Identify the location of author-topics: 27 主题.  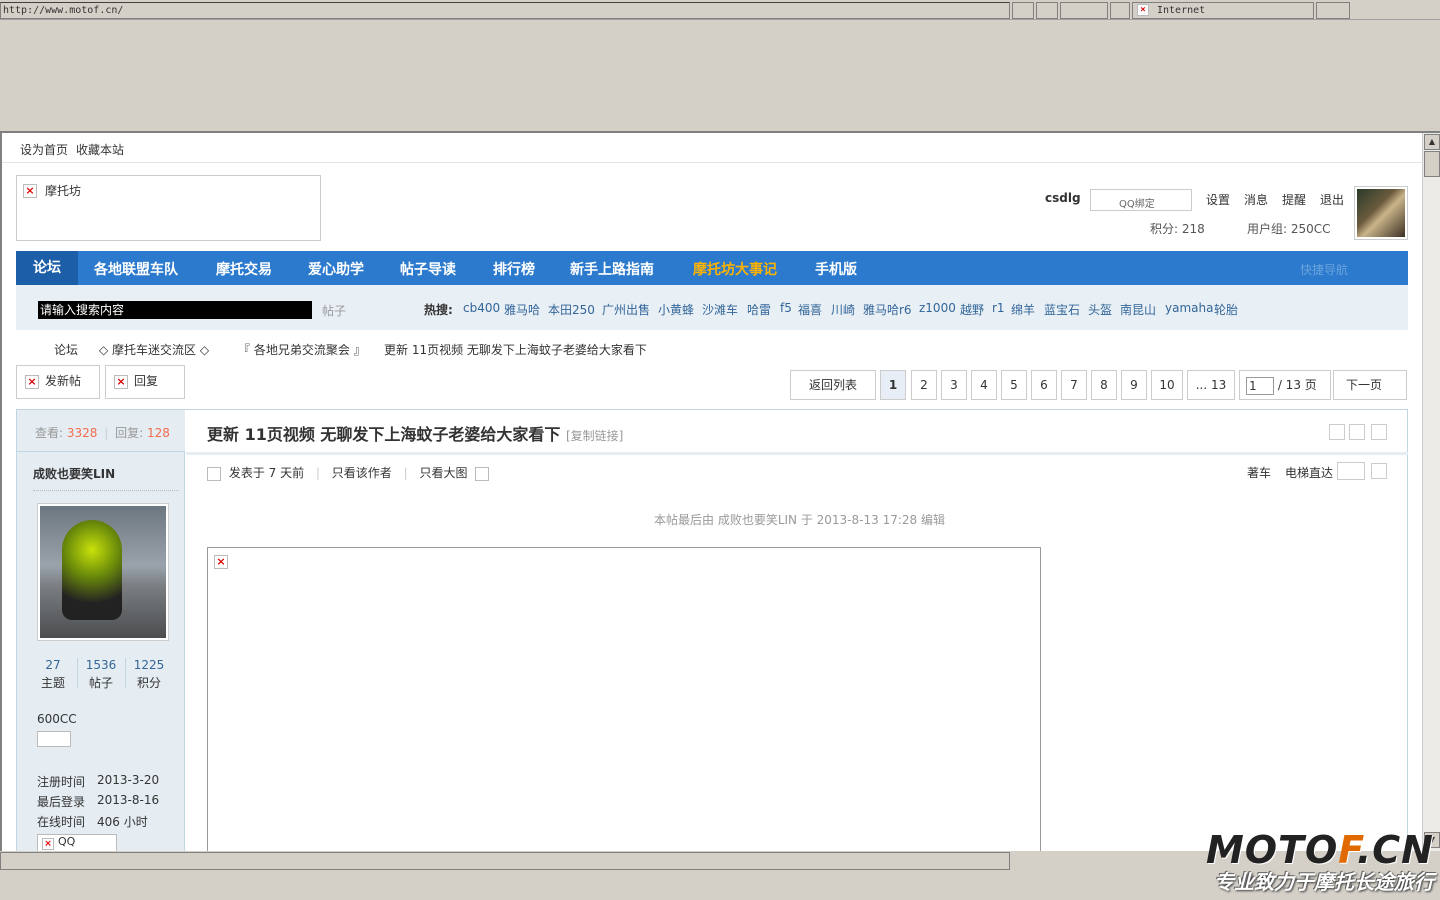
(53, 674).